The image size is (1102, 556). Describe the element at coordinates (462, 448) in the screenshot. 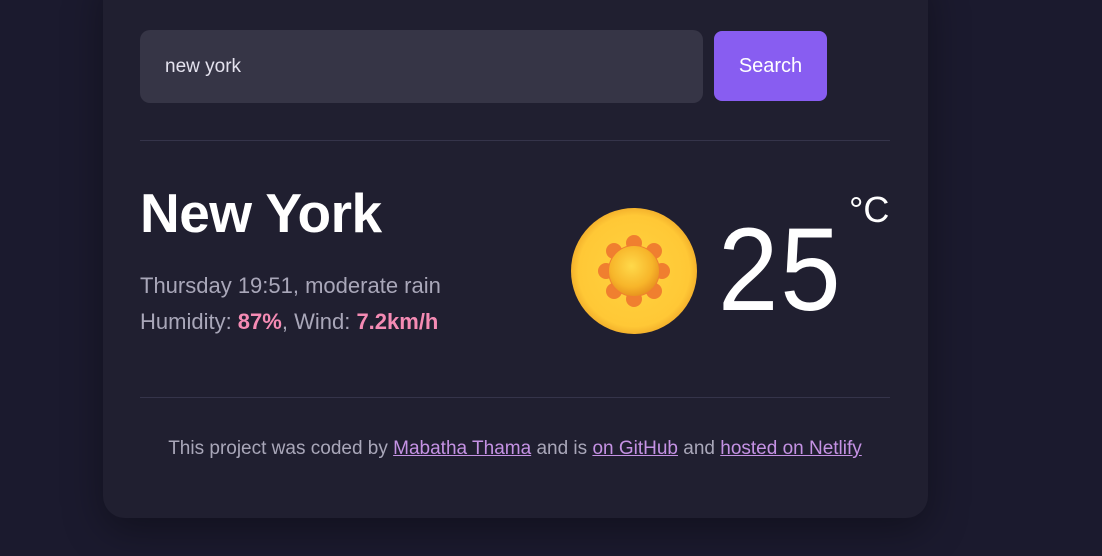

I see `author-link: Mabatha Thama` at that location.